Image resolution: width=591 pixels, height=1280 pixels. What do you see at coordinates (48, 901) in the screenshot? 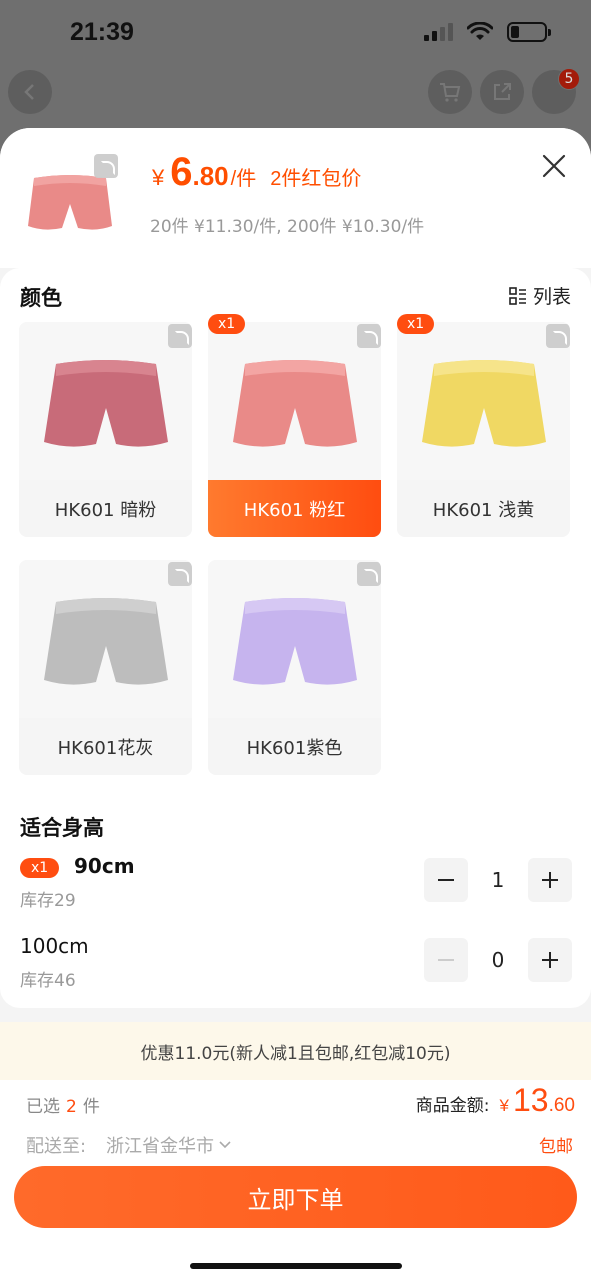
I see `stock-label: 库存29` at bounding box center [48, 901].